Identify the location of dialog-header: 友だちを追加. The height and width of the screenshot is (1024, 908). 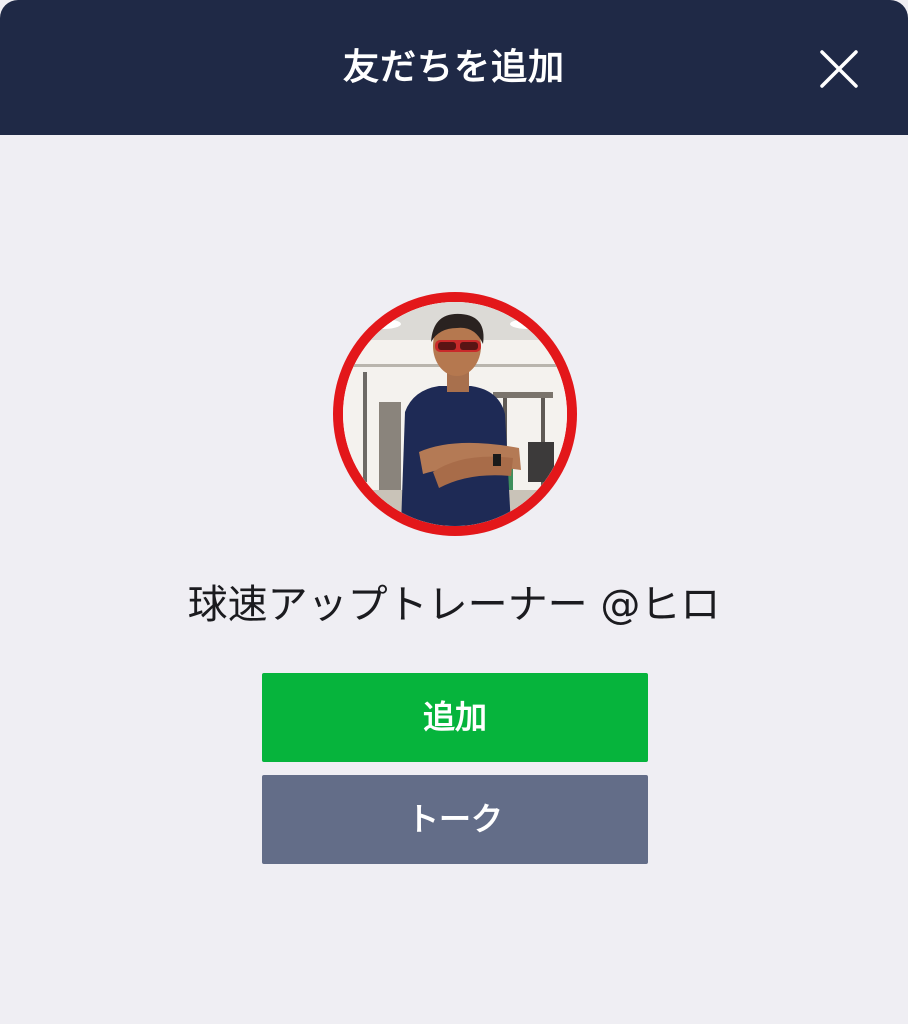
(454, 67).